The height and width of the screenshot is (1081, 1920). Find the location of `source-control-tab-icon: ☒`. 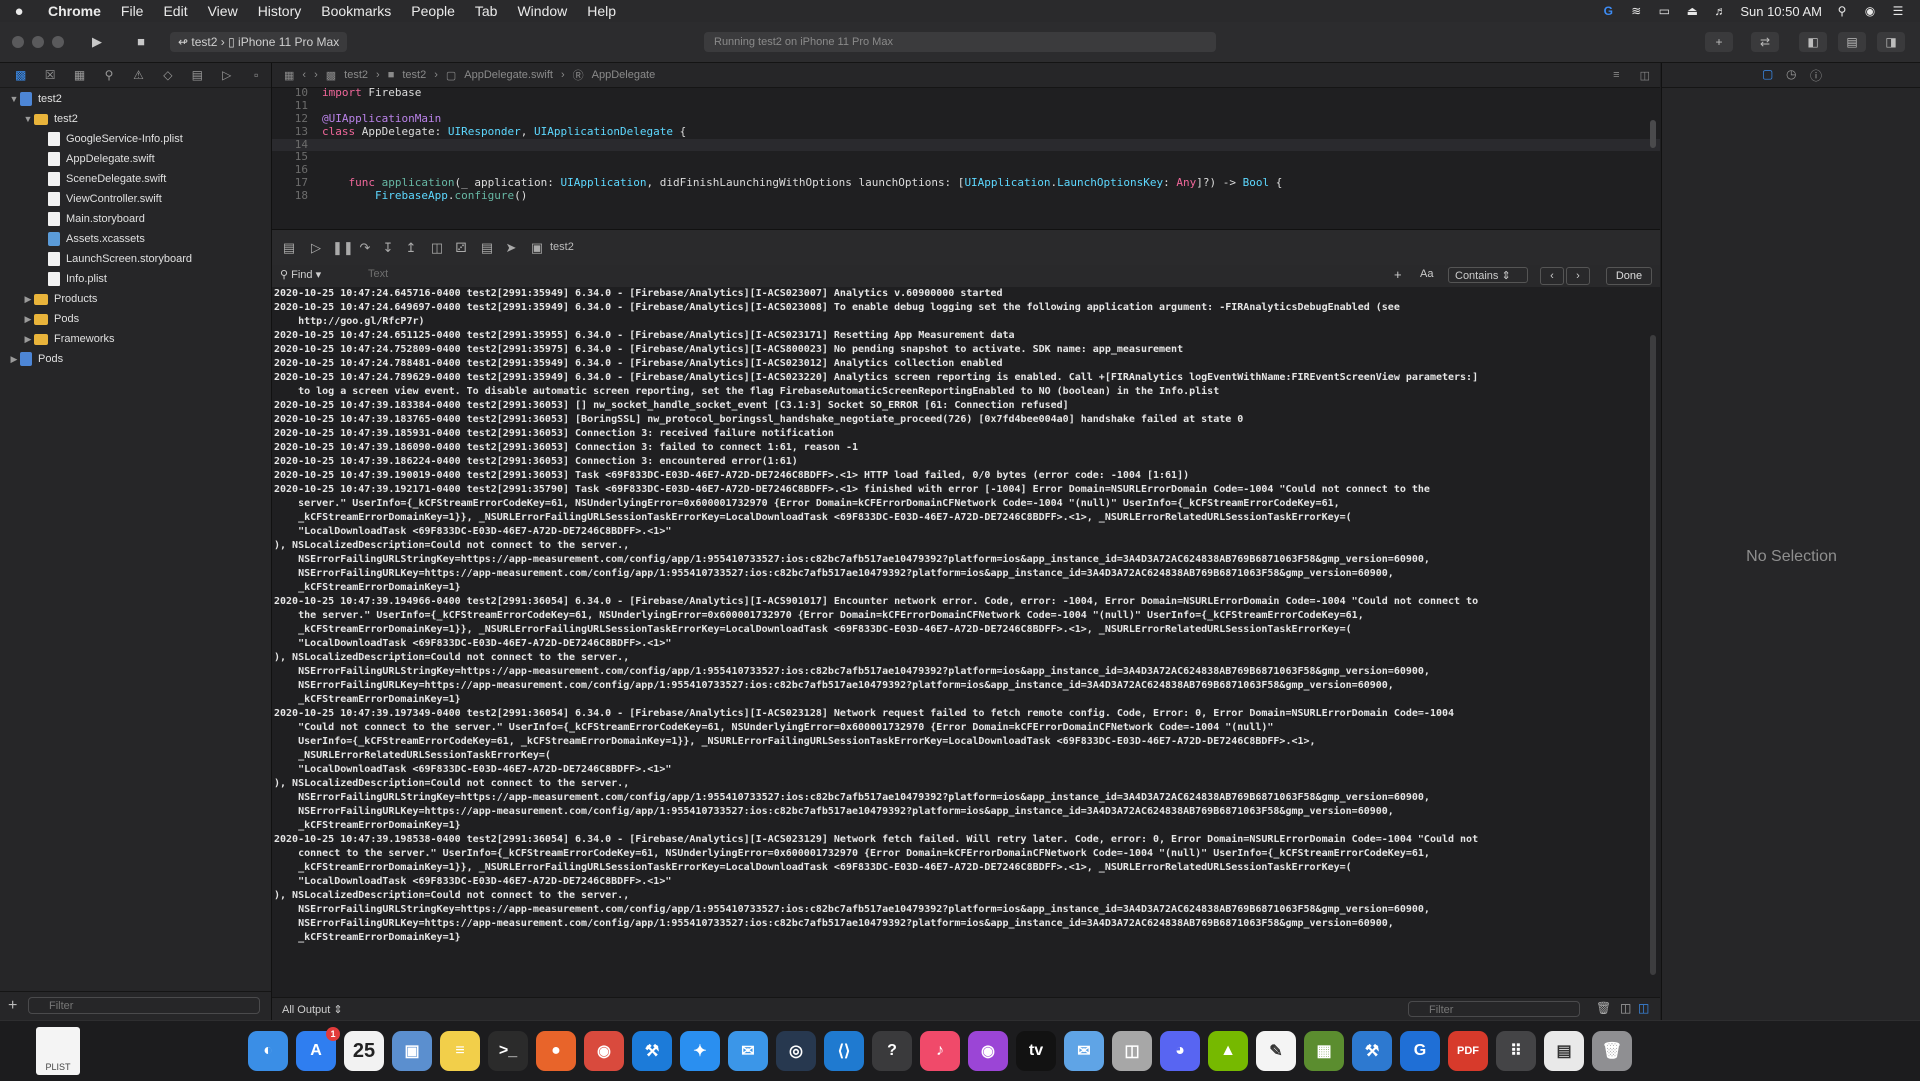

source-control-tab-icon: ☒ is located at coordinates (49, 75).